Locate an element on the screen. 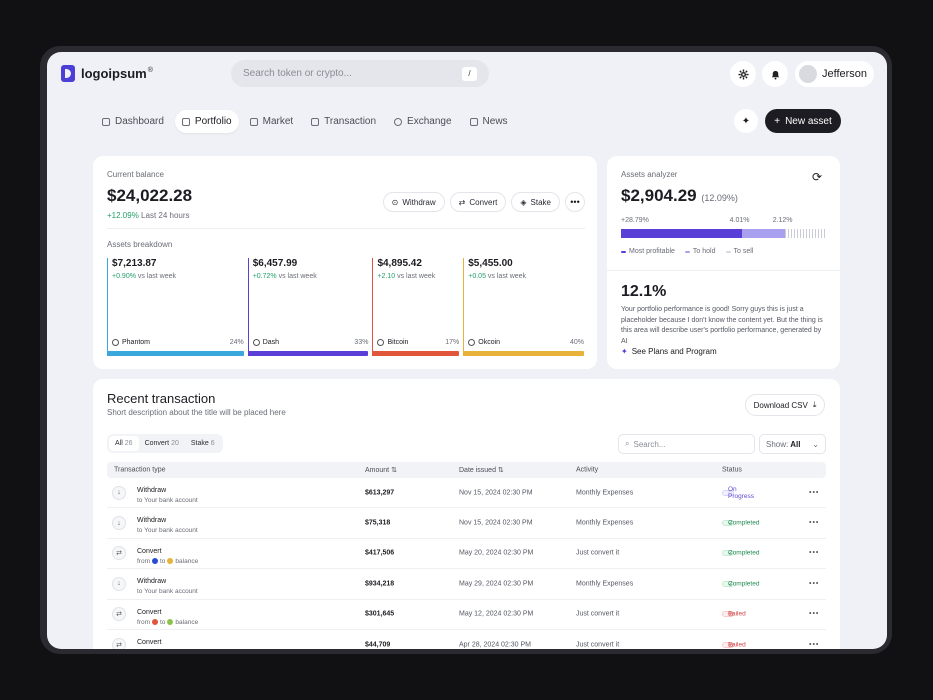 The image size is (933, 700). split-segment is located at coordinates (763, 233).